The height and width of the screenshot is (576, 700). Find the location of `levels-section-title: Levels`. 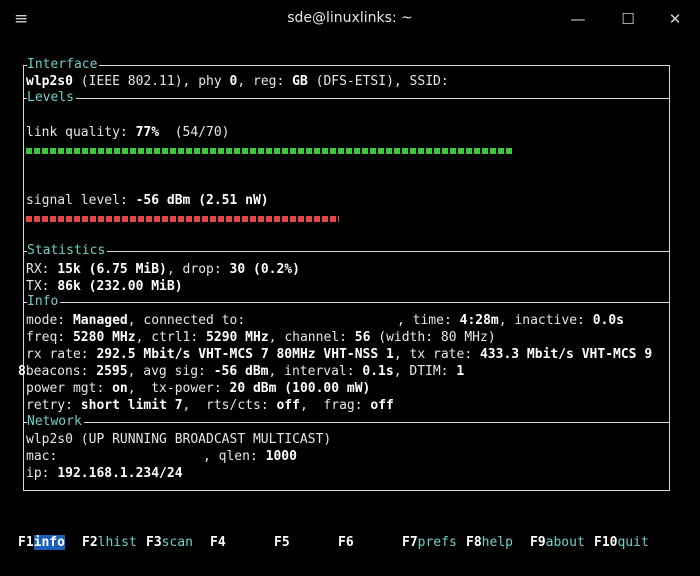

levels-section-title: Levels is located at coordinates (51, 97).